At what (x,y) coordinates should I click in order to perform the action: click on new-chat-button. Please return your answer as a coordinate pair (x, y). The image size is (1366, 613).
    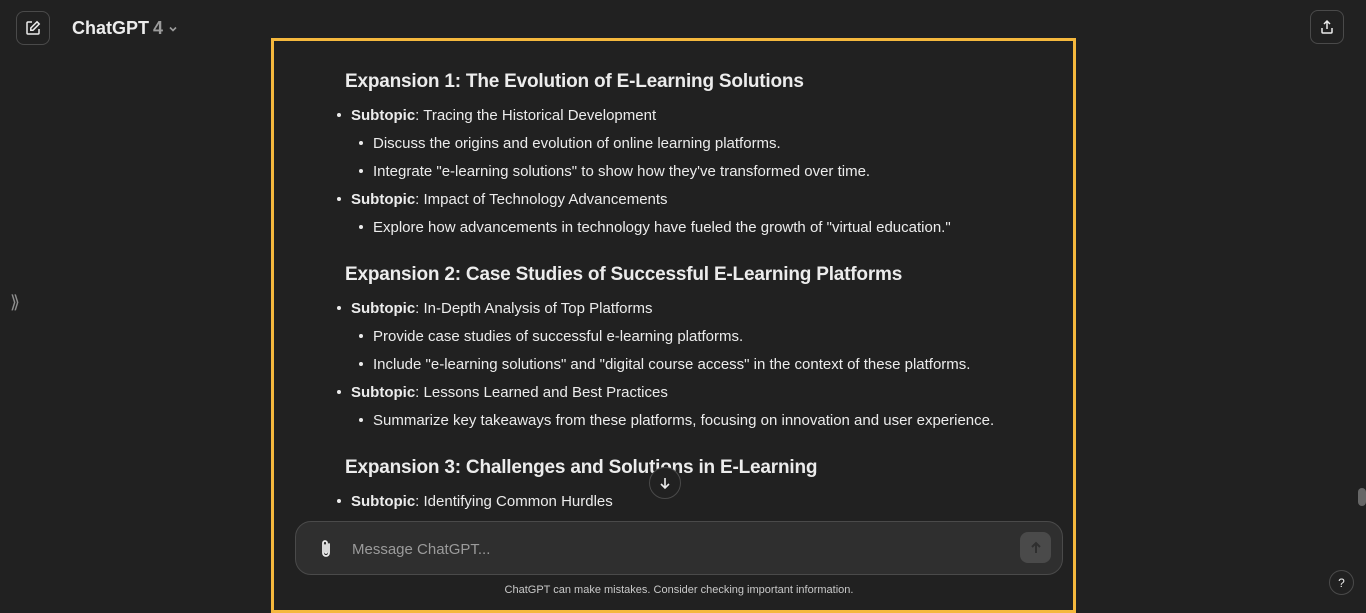
    Looking at the image, I should click on (33, 28).